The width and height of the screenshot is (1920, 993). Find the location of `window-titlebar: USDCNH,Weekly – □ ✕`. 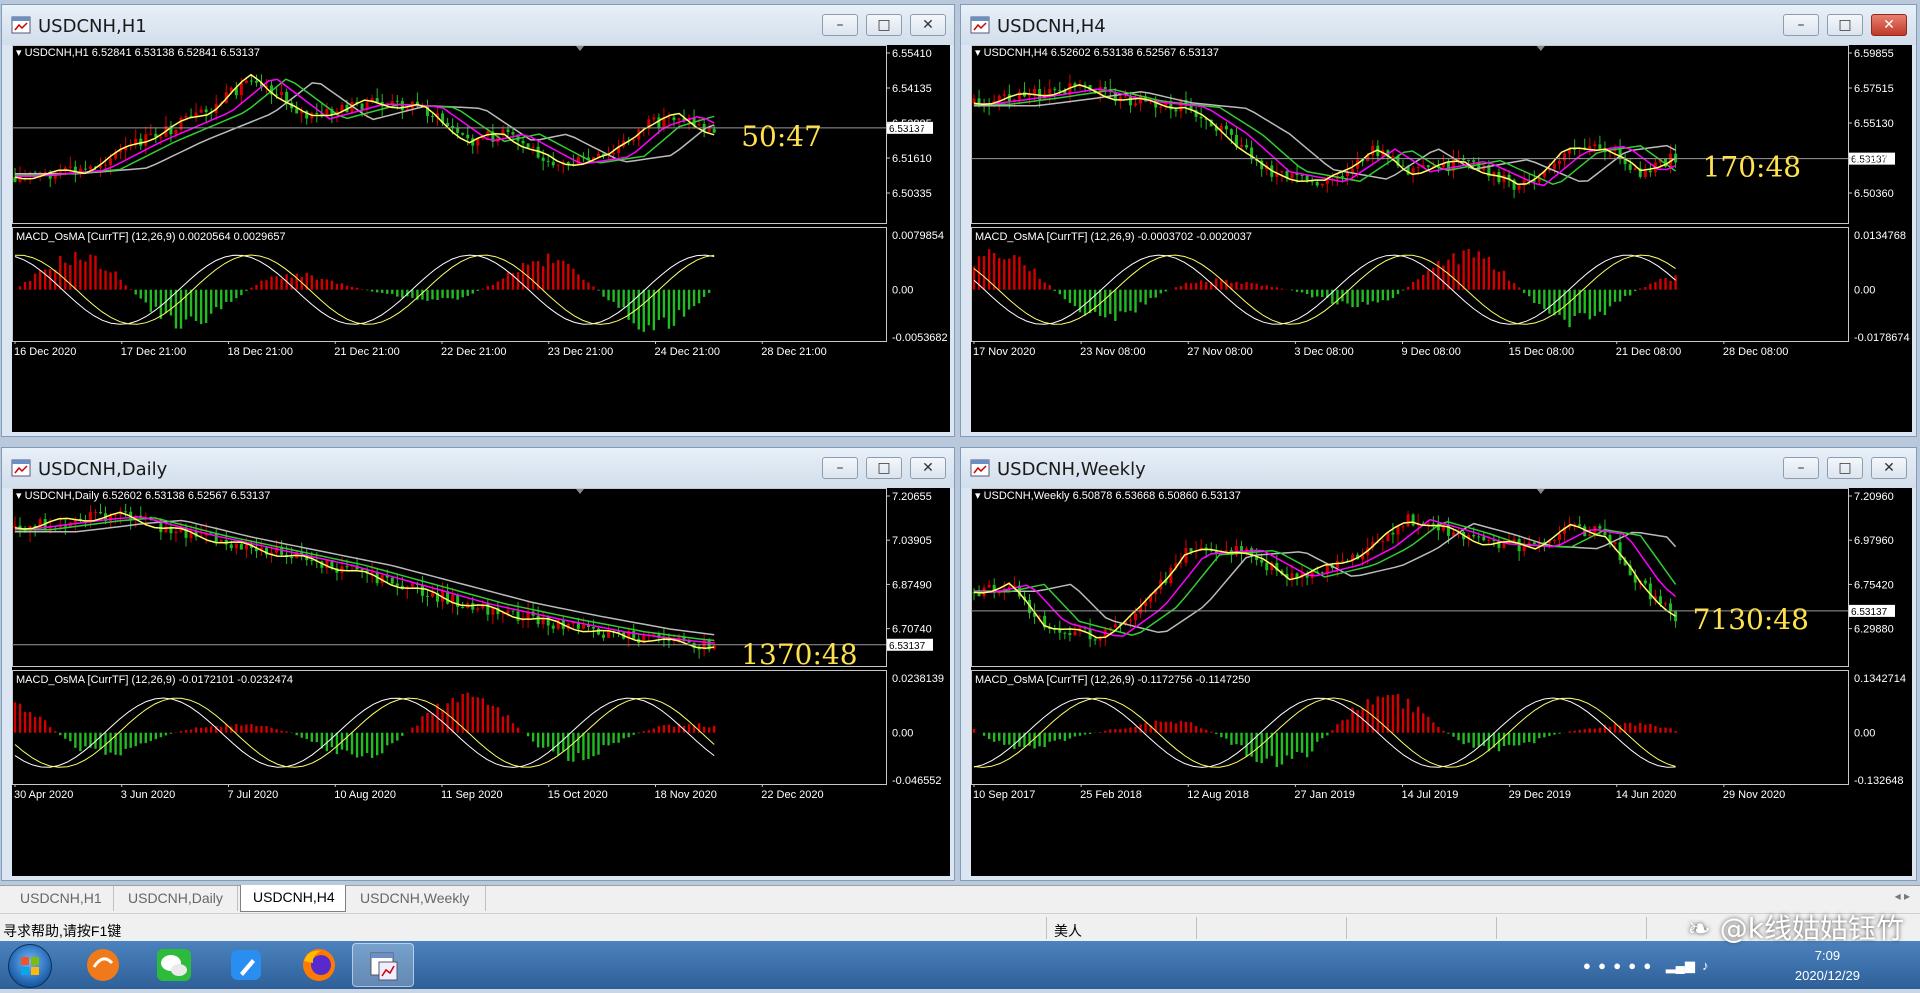

window-titlebar: USDCNH,Weekly – □ ✕ is located at coordinates (1438, 468).